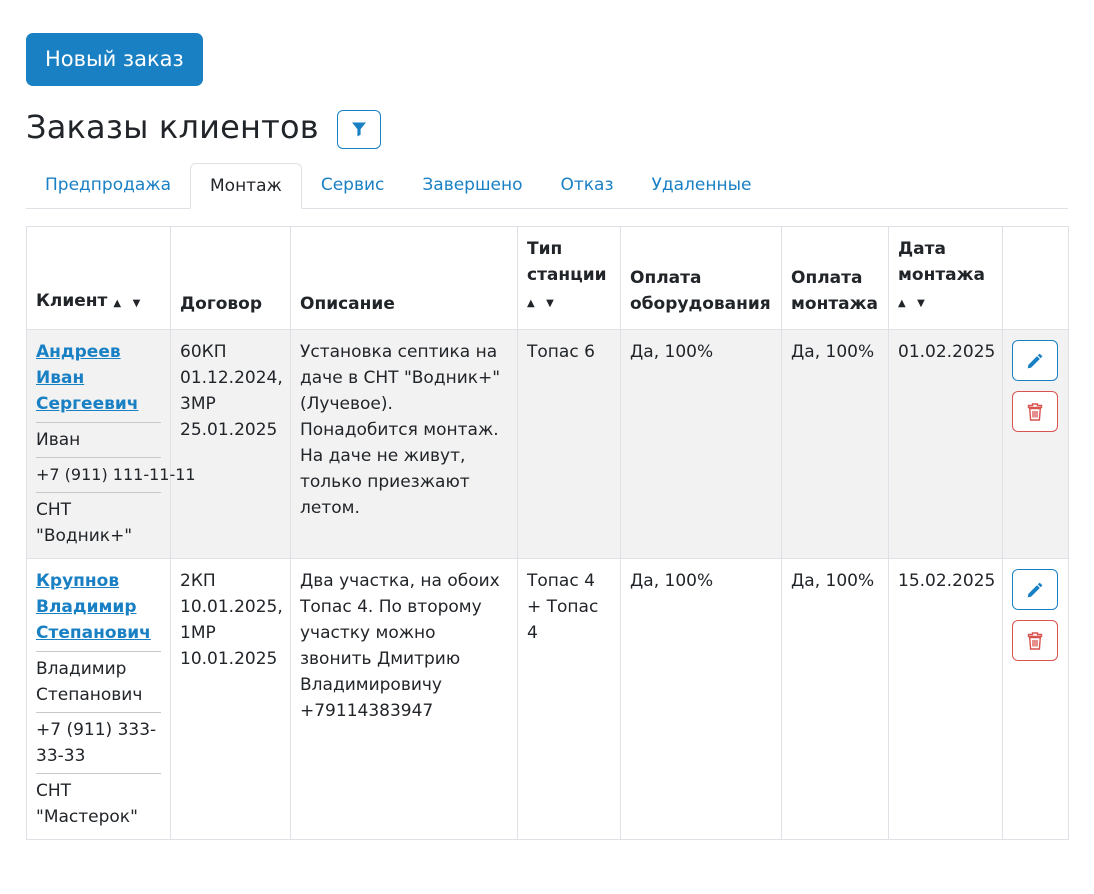  Describe the element at coordinates (98, 742) in the screenshot. I see `client-phone: +7 (911) 333-33-33` at that location.